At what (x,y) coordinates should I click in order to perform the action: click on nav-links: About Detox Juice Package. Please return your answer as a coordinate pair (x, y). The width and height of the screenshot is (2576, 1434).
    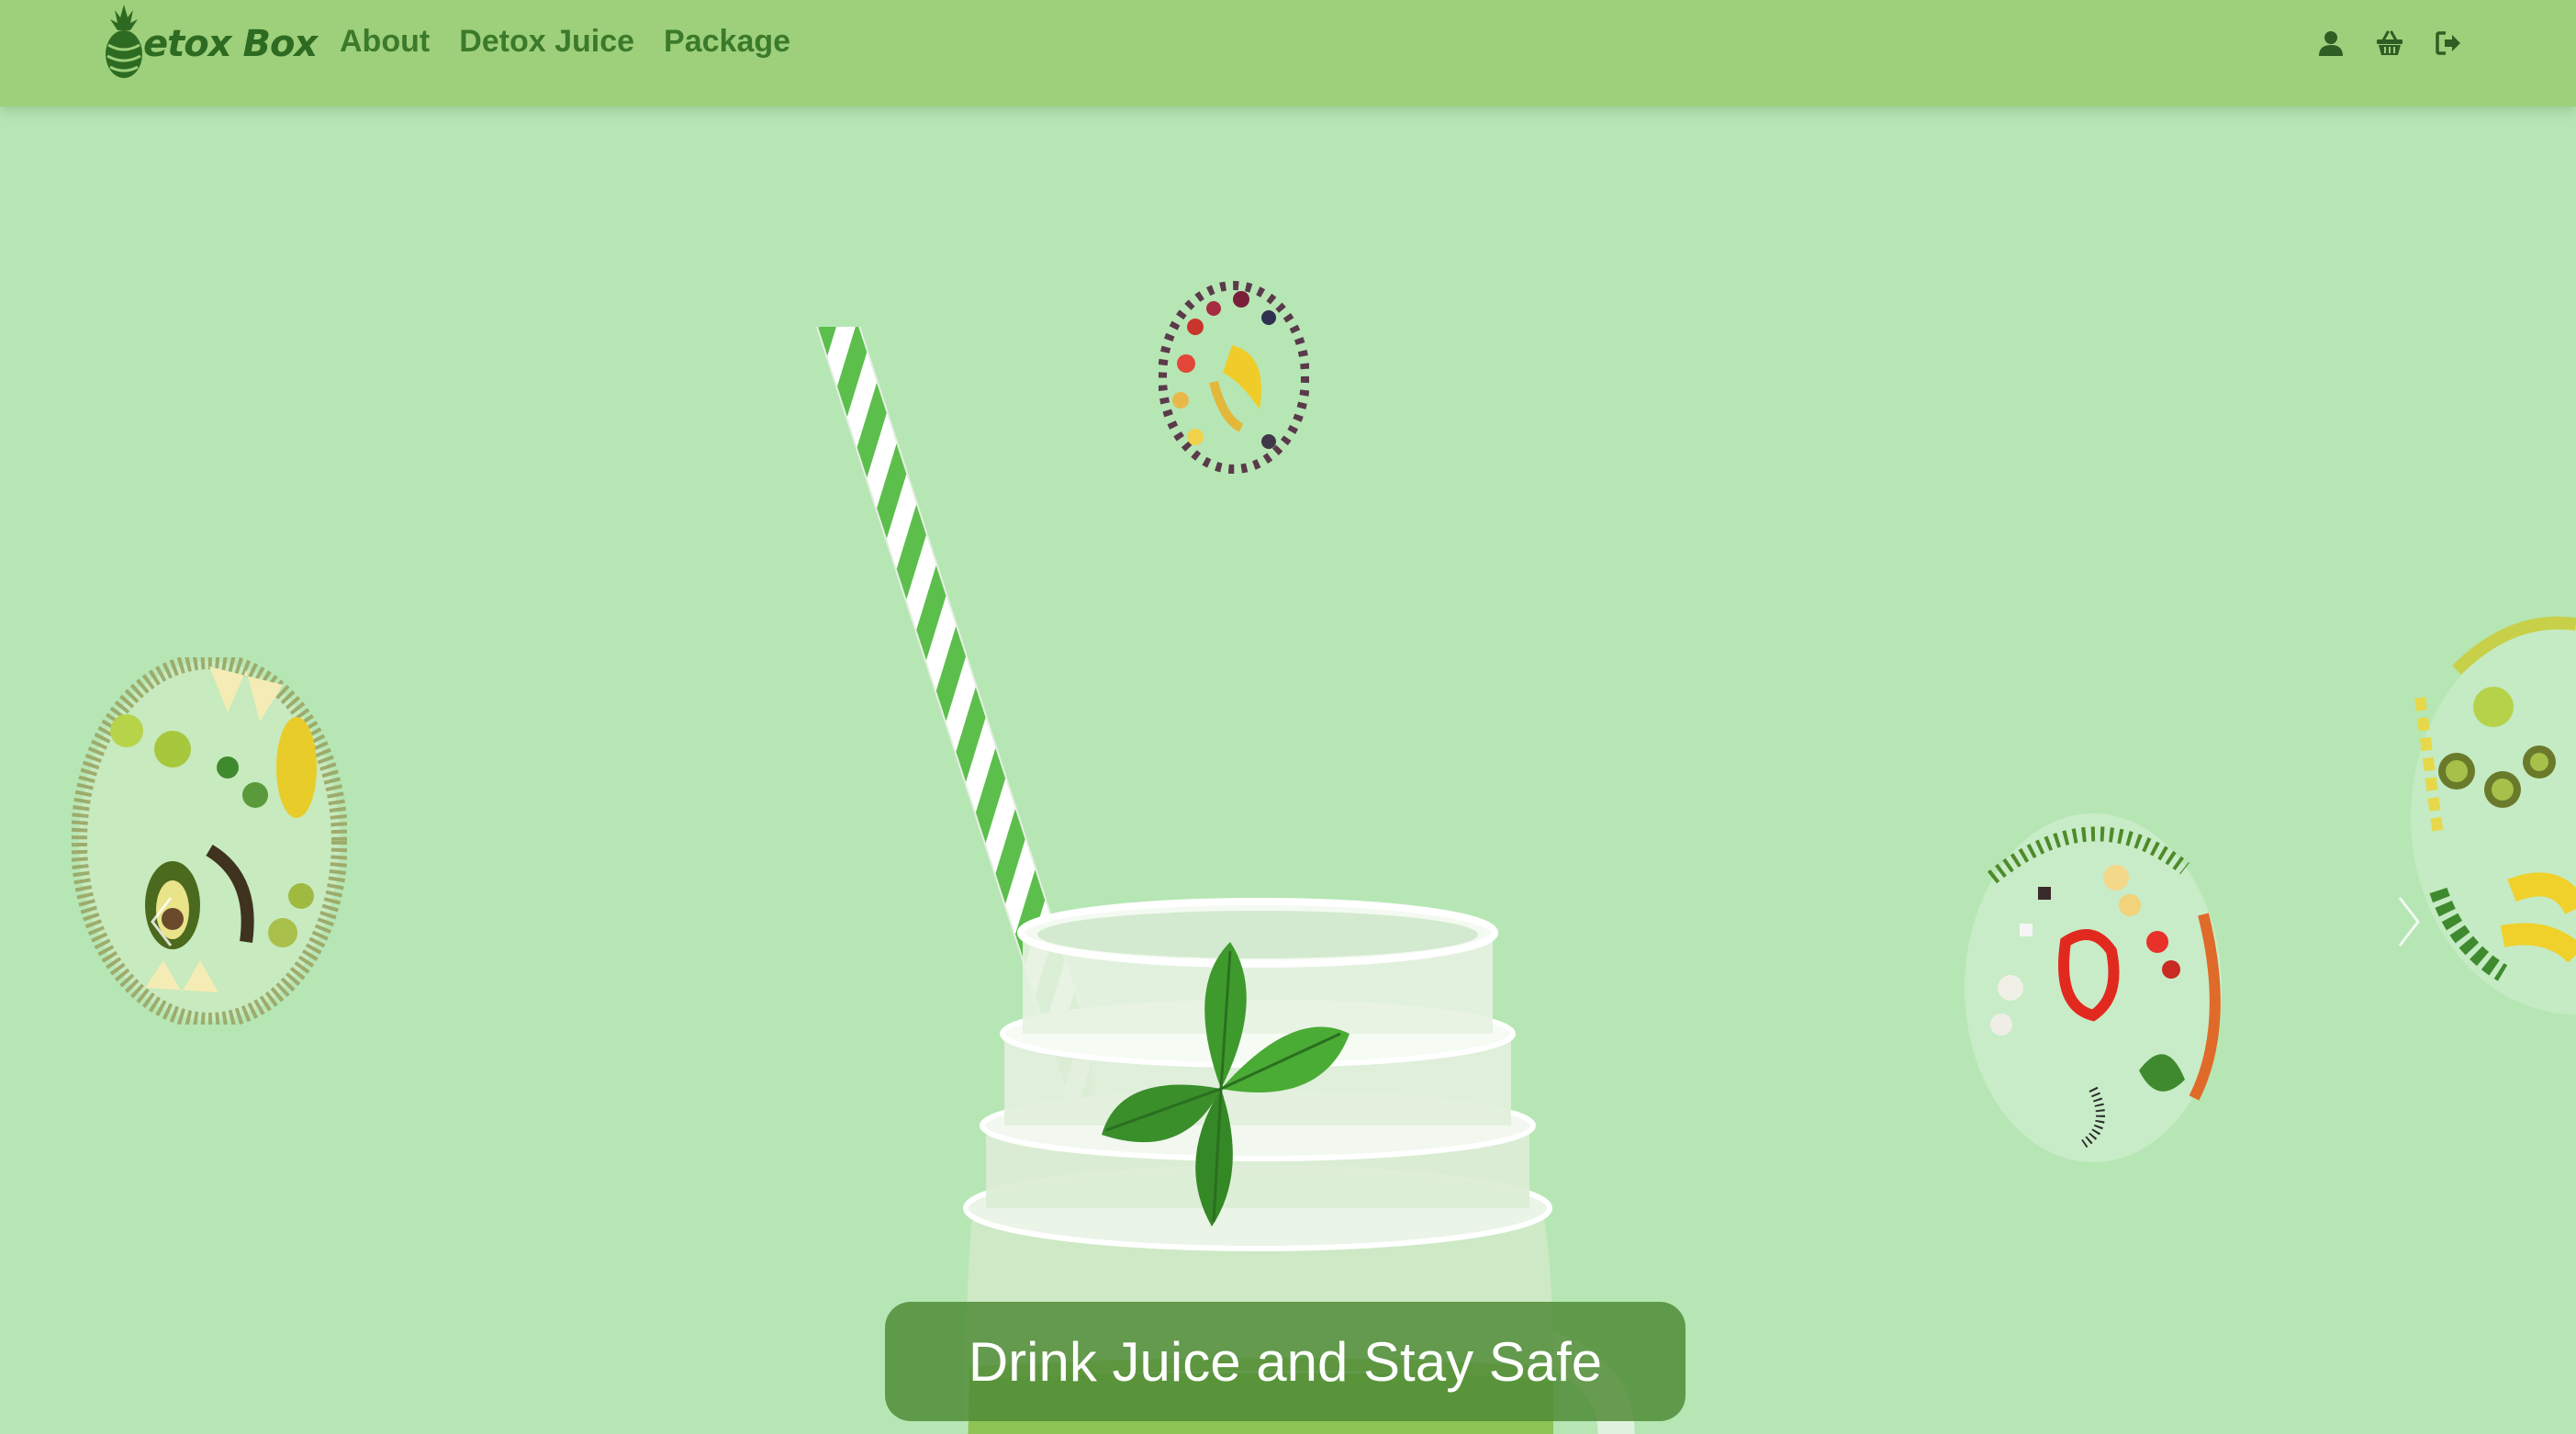
    Looking at the image, I should click on (565, 42).